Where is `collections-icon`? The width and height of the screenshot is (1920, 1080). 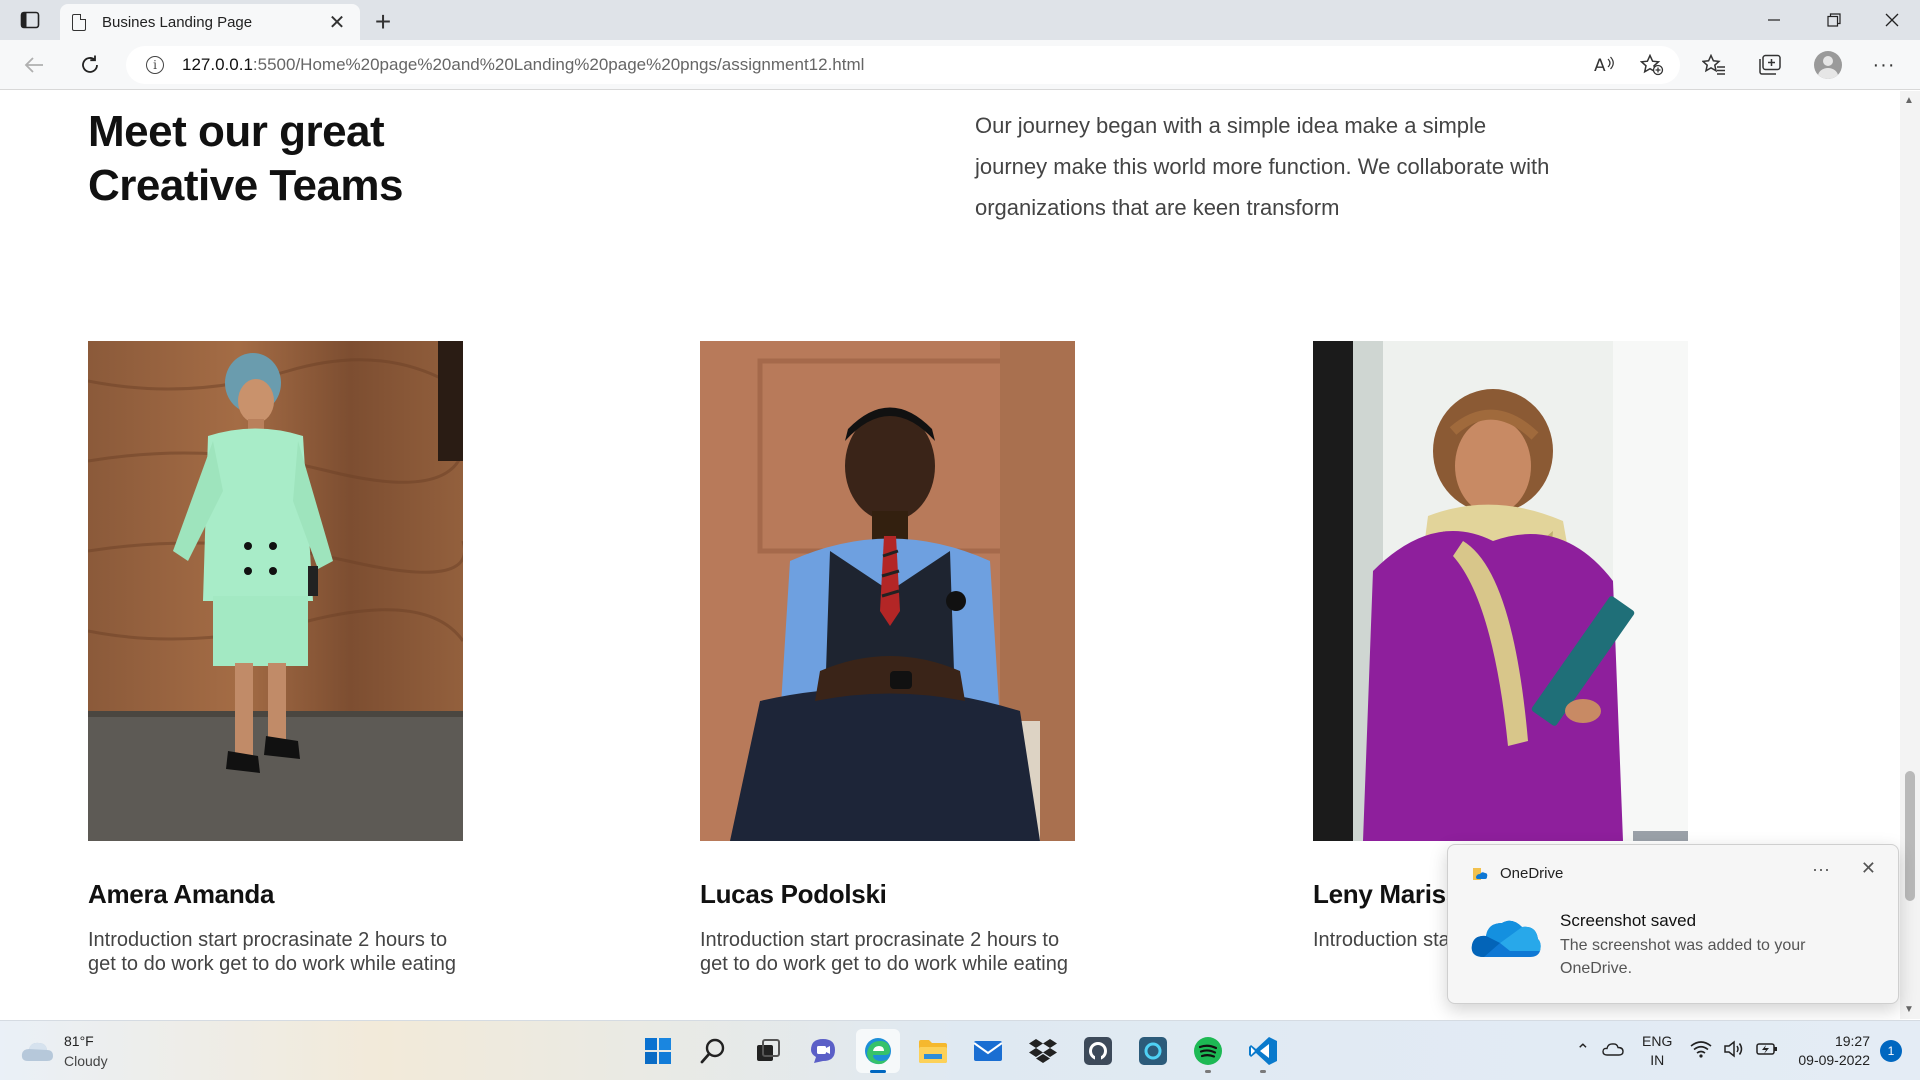 collections-icon is located at coordinates (1770, 65).